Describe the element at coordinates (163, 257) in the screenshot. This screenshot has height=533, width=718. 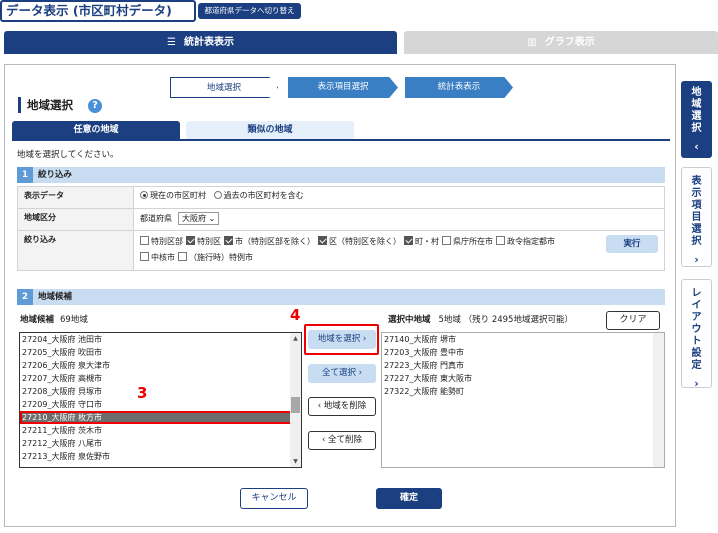
I see `checkbox-label: 中核市` at that location.